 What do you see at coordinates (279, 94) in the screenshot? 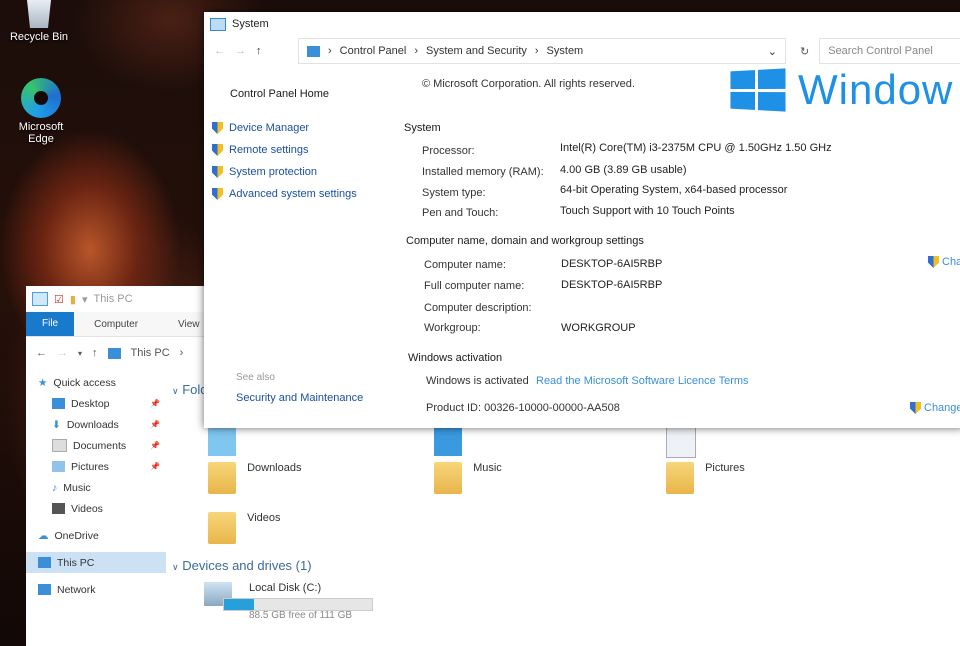
I see `control-panel-home-link: Control Panel Home` at bounding box center [279, 94].